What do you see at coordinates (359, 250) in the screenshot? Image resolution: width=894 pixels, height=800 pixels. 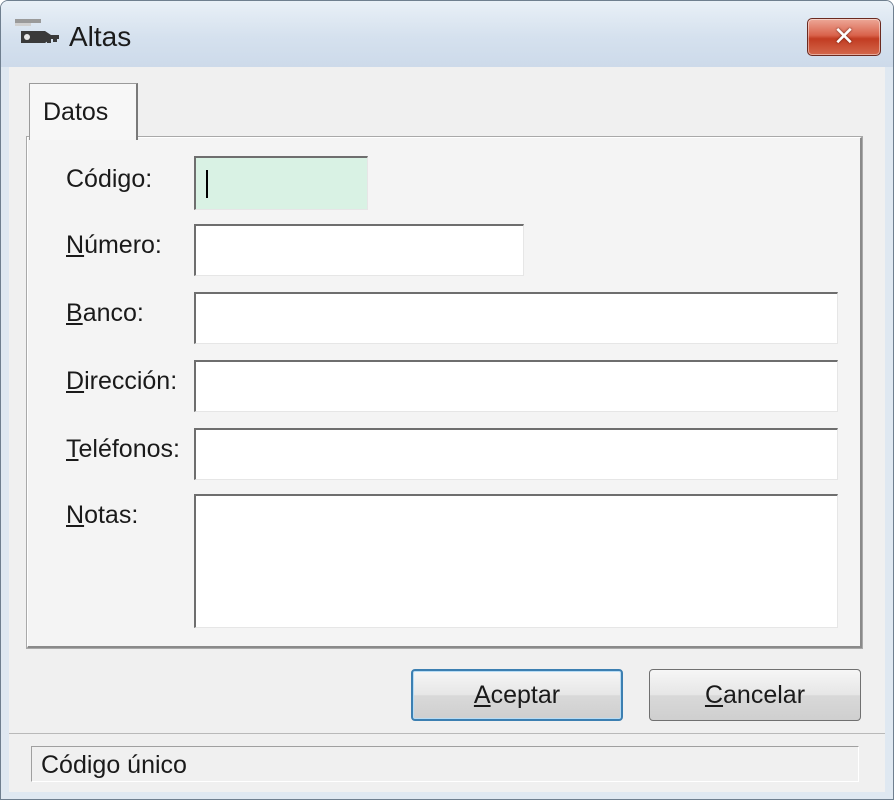 I see `numero-field` at bounding box center [359, 250].